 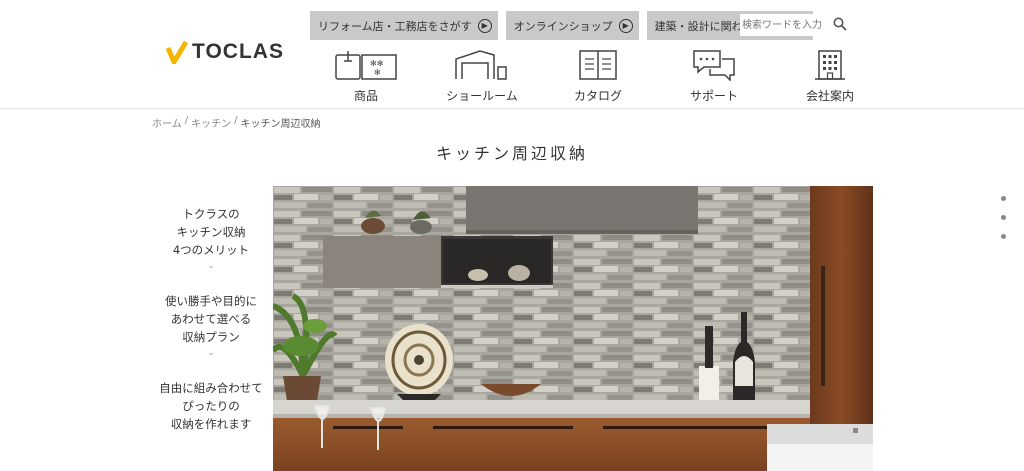 I want to click on logo-check-icon, so click(x=177, y=52).